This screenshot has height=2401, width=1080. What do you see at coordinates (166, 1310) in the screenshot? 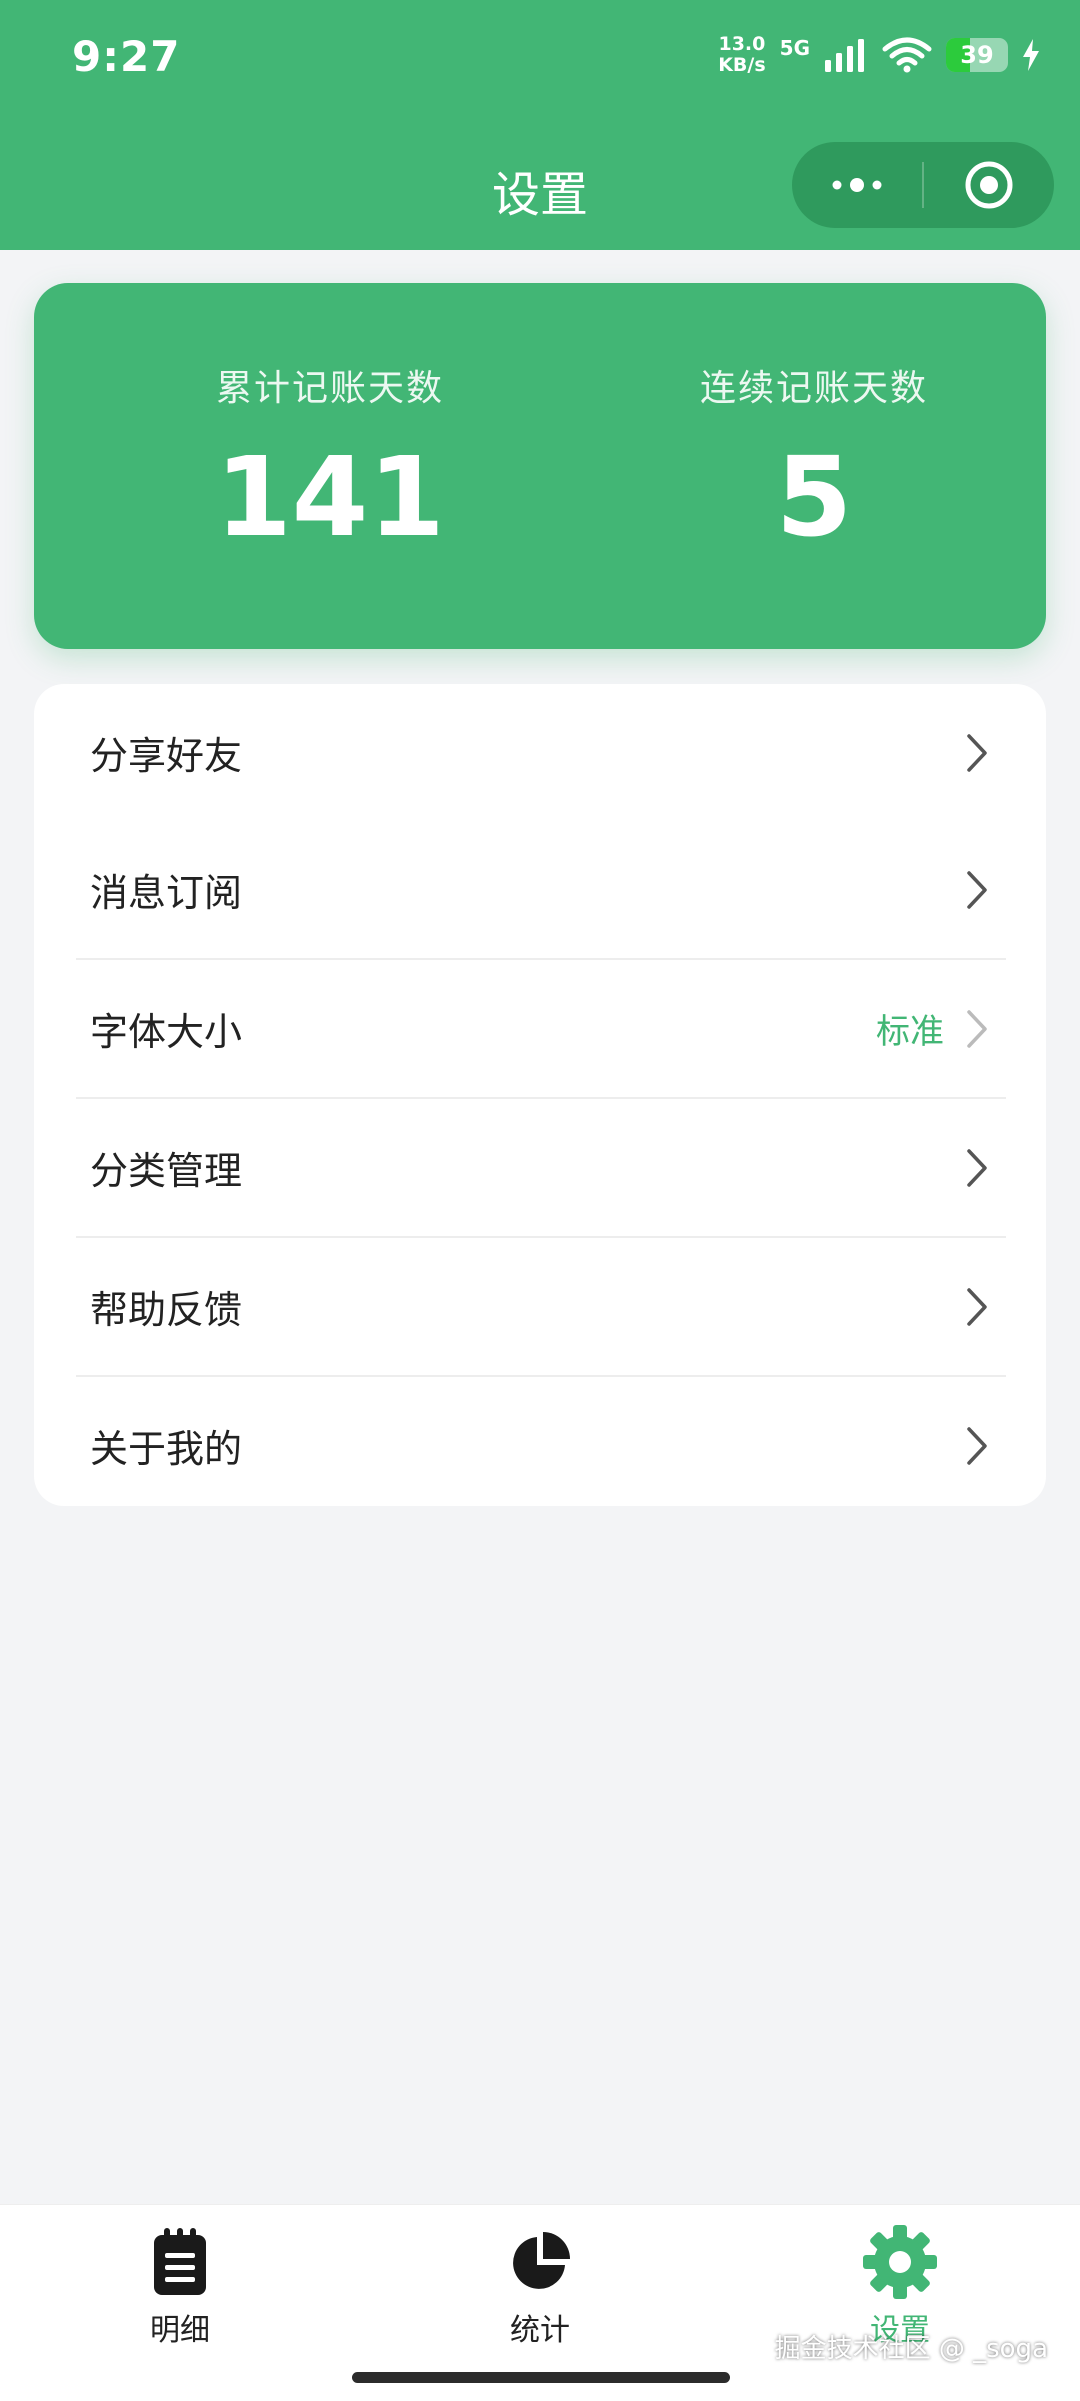
I see `menu-item-label: 帮助反馈` at bounding box center [166, 1310].